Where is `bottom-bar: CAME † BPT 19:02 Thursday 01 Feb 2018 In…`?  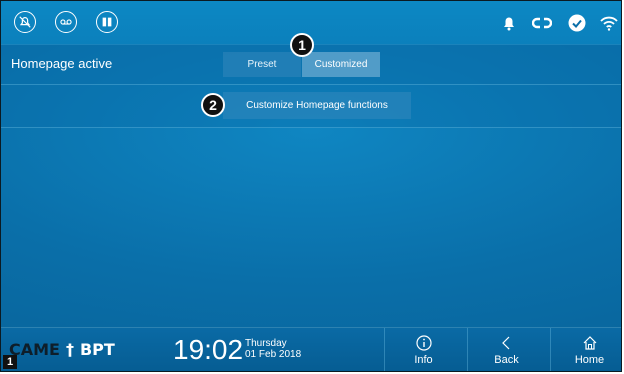 bottom-bar: CAME † BPT 19:02 Thursday 01 Feb 2018 In… is located at coordinates (311, 349).